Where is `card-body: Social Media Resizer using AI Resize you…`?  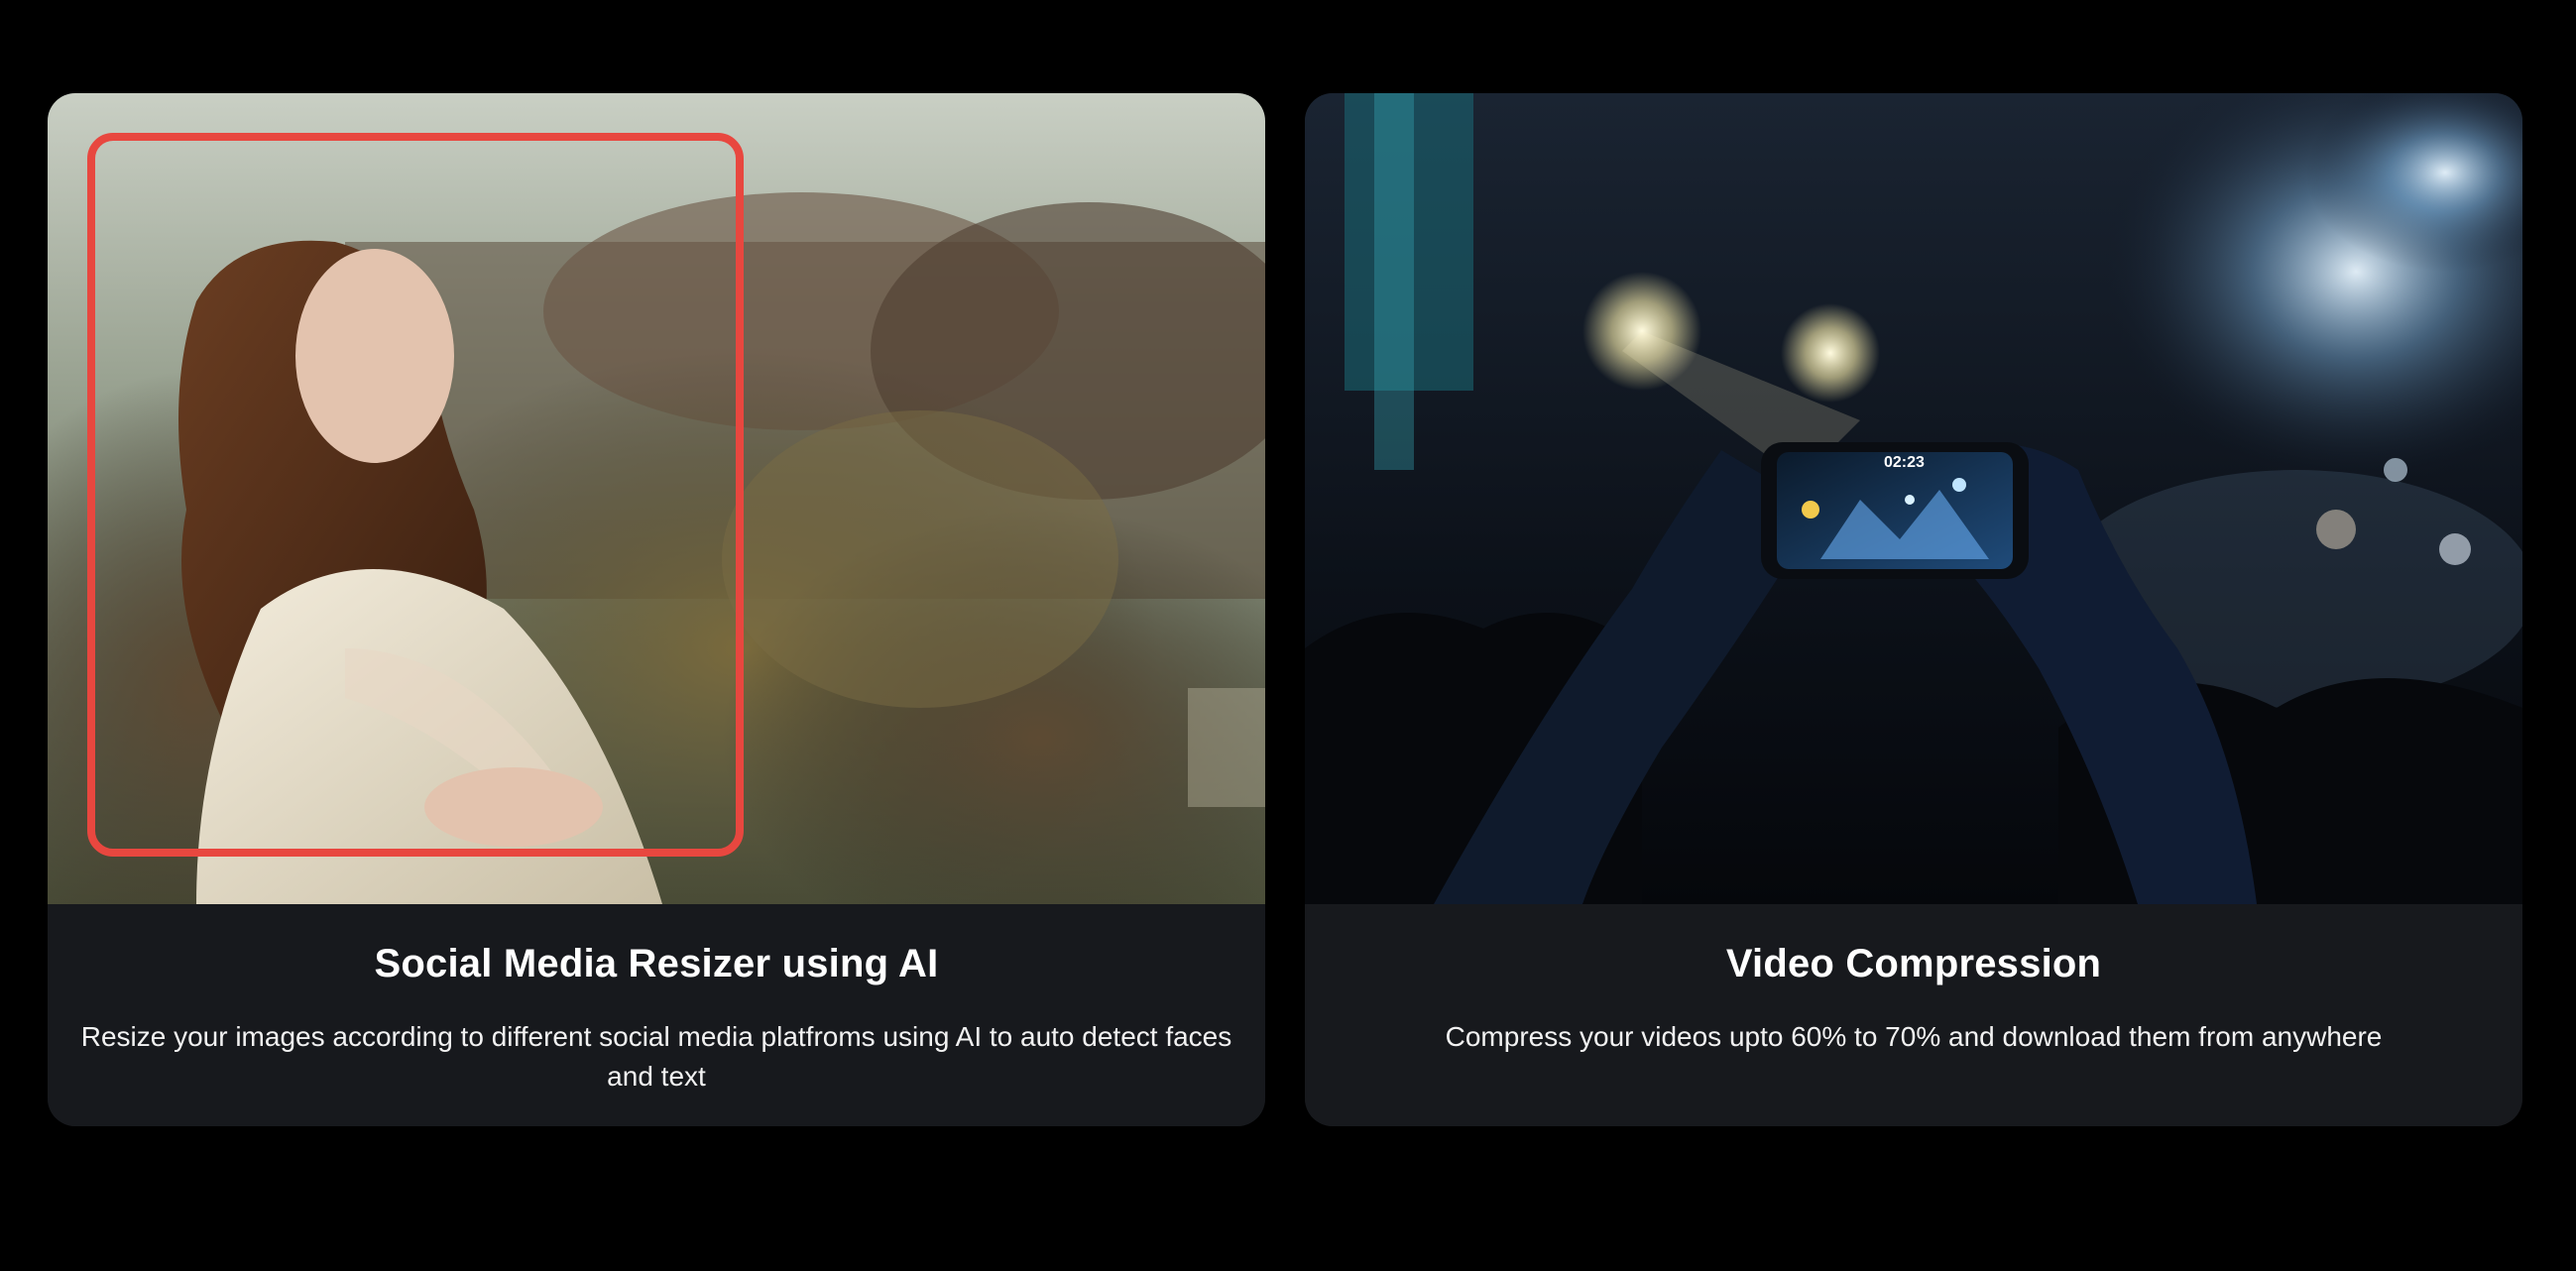 card-body: Social Media Resizer using AI Resize you… is located at coordinates (657, 1015).